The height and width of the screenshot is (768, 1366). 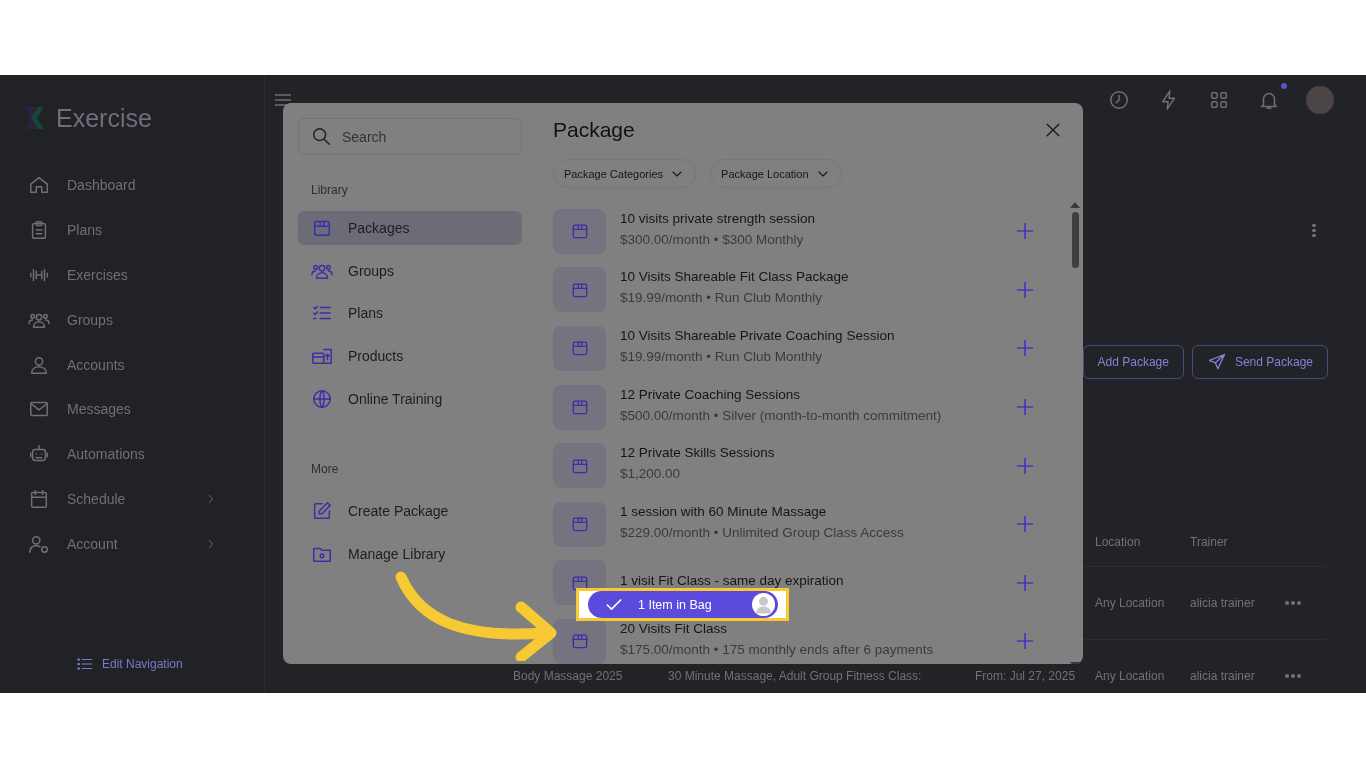 I want to click on scrollbar, so click(x=1075, y=433).